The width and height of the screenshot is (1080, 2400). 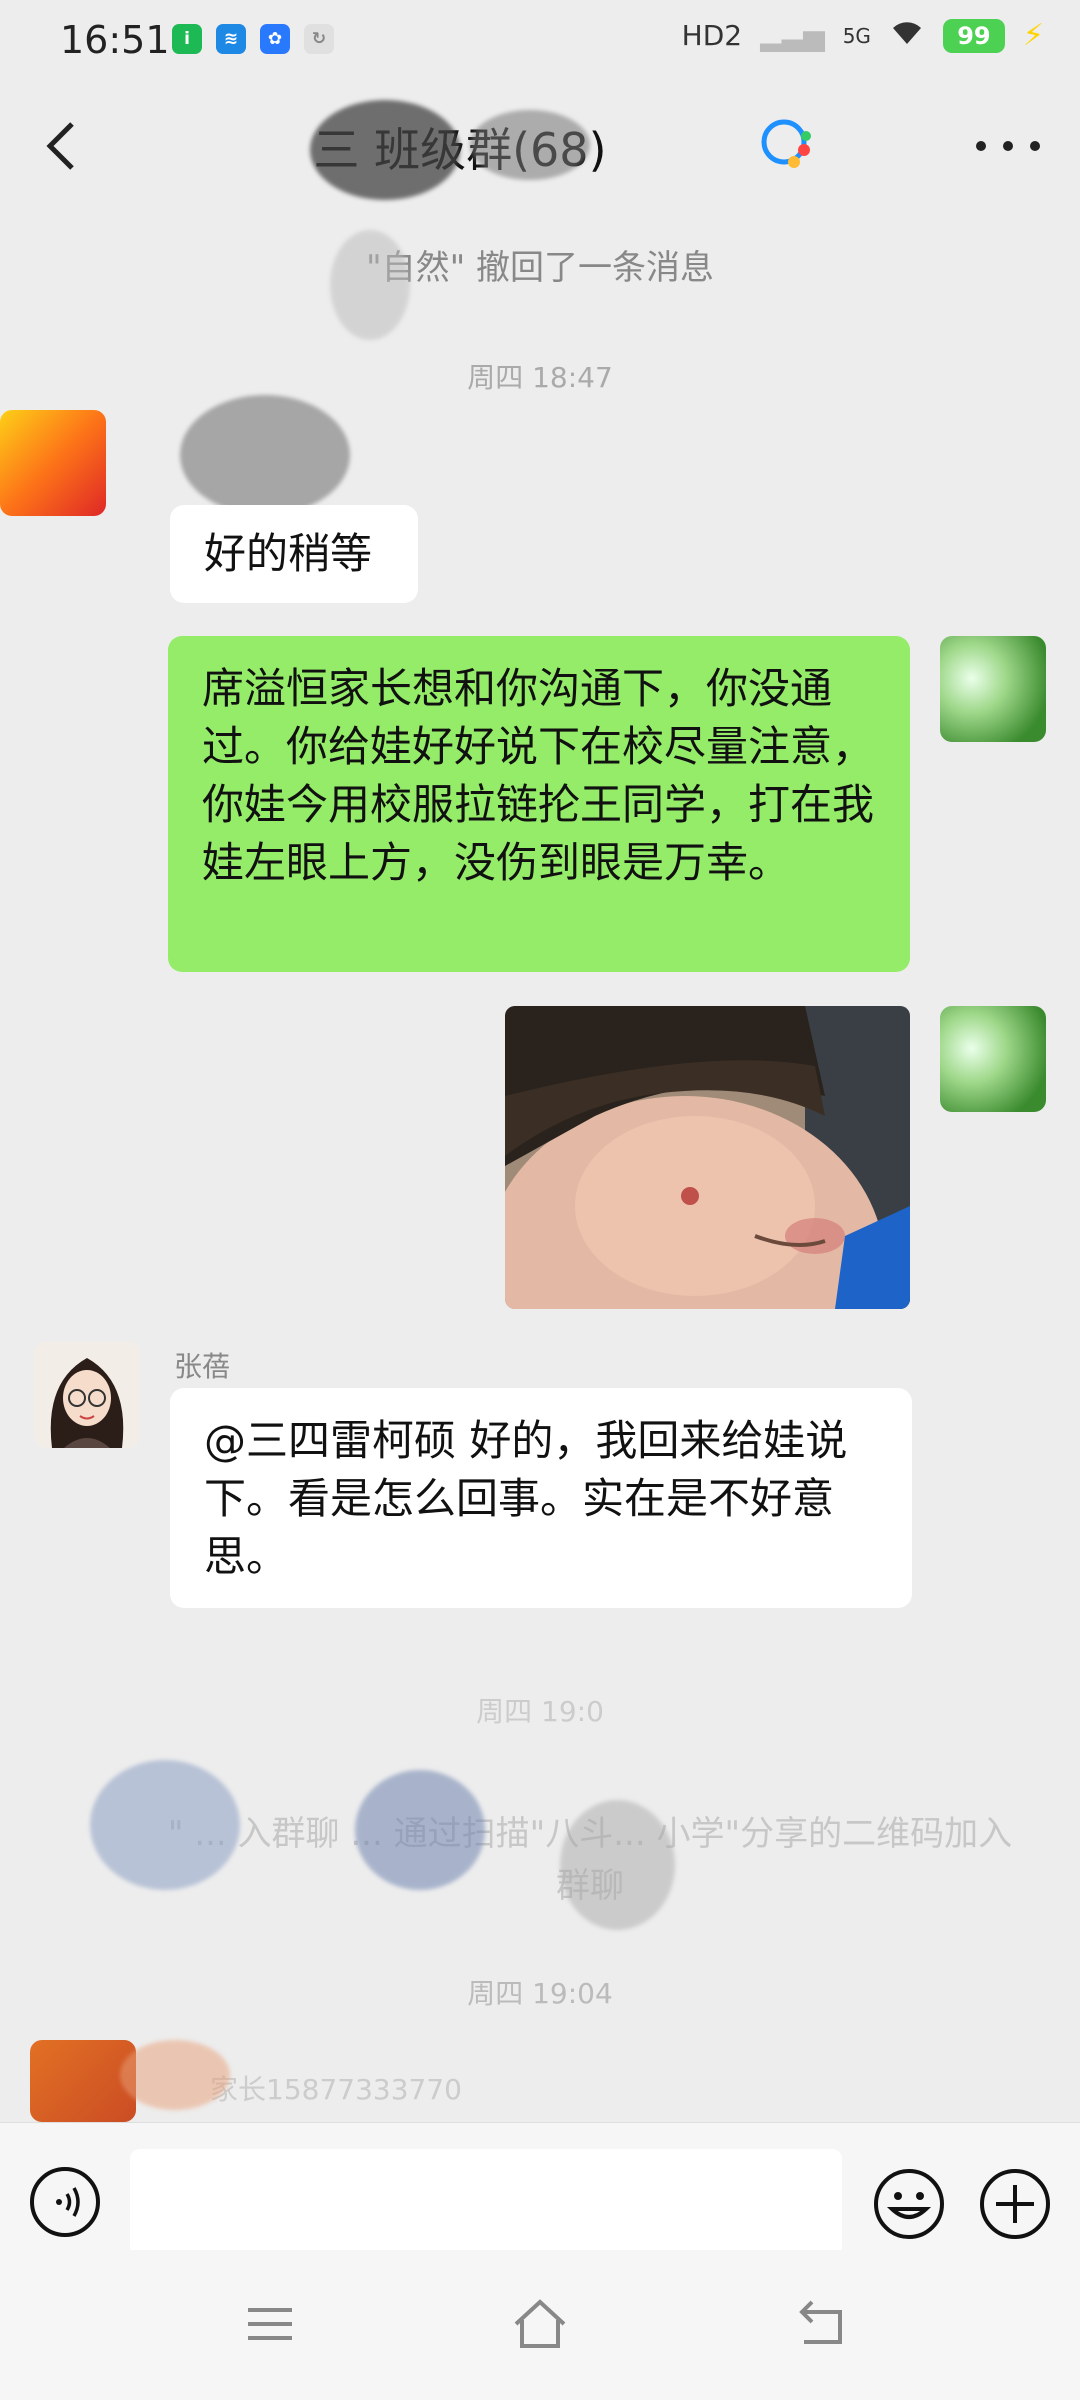 What do you see at coordinates (820, 2324) in the screenshot?
I see `back-nav-icon` at bounding box center [820, 2324].